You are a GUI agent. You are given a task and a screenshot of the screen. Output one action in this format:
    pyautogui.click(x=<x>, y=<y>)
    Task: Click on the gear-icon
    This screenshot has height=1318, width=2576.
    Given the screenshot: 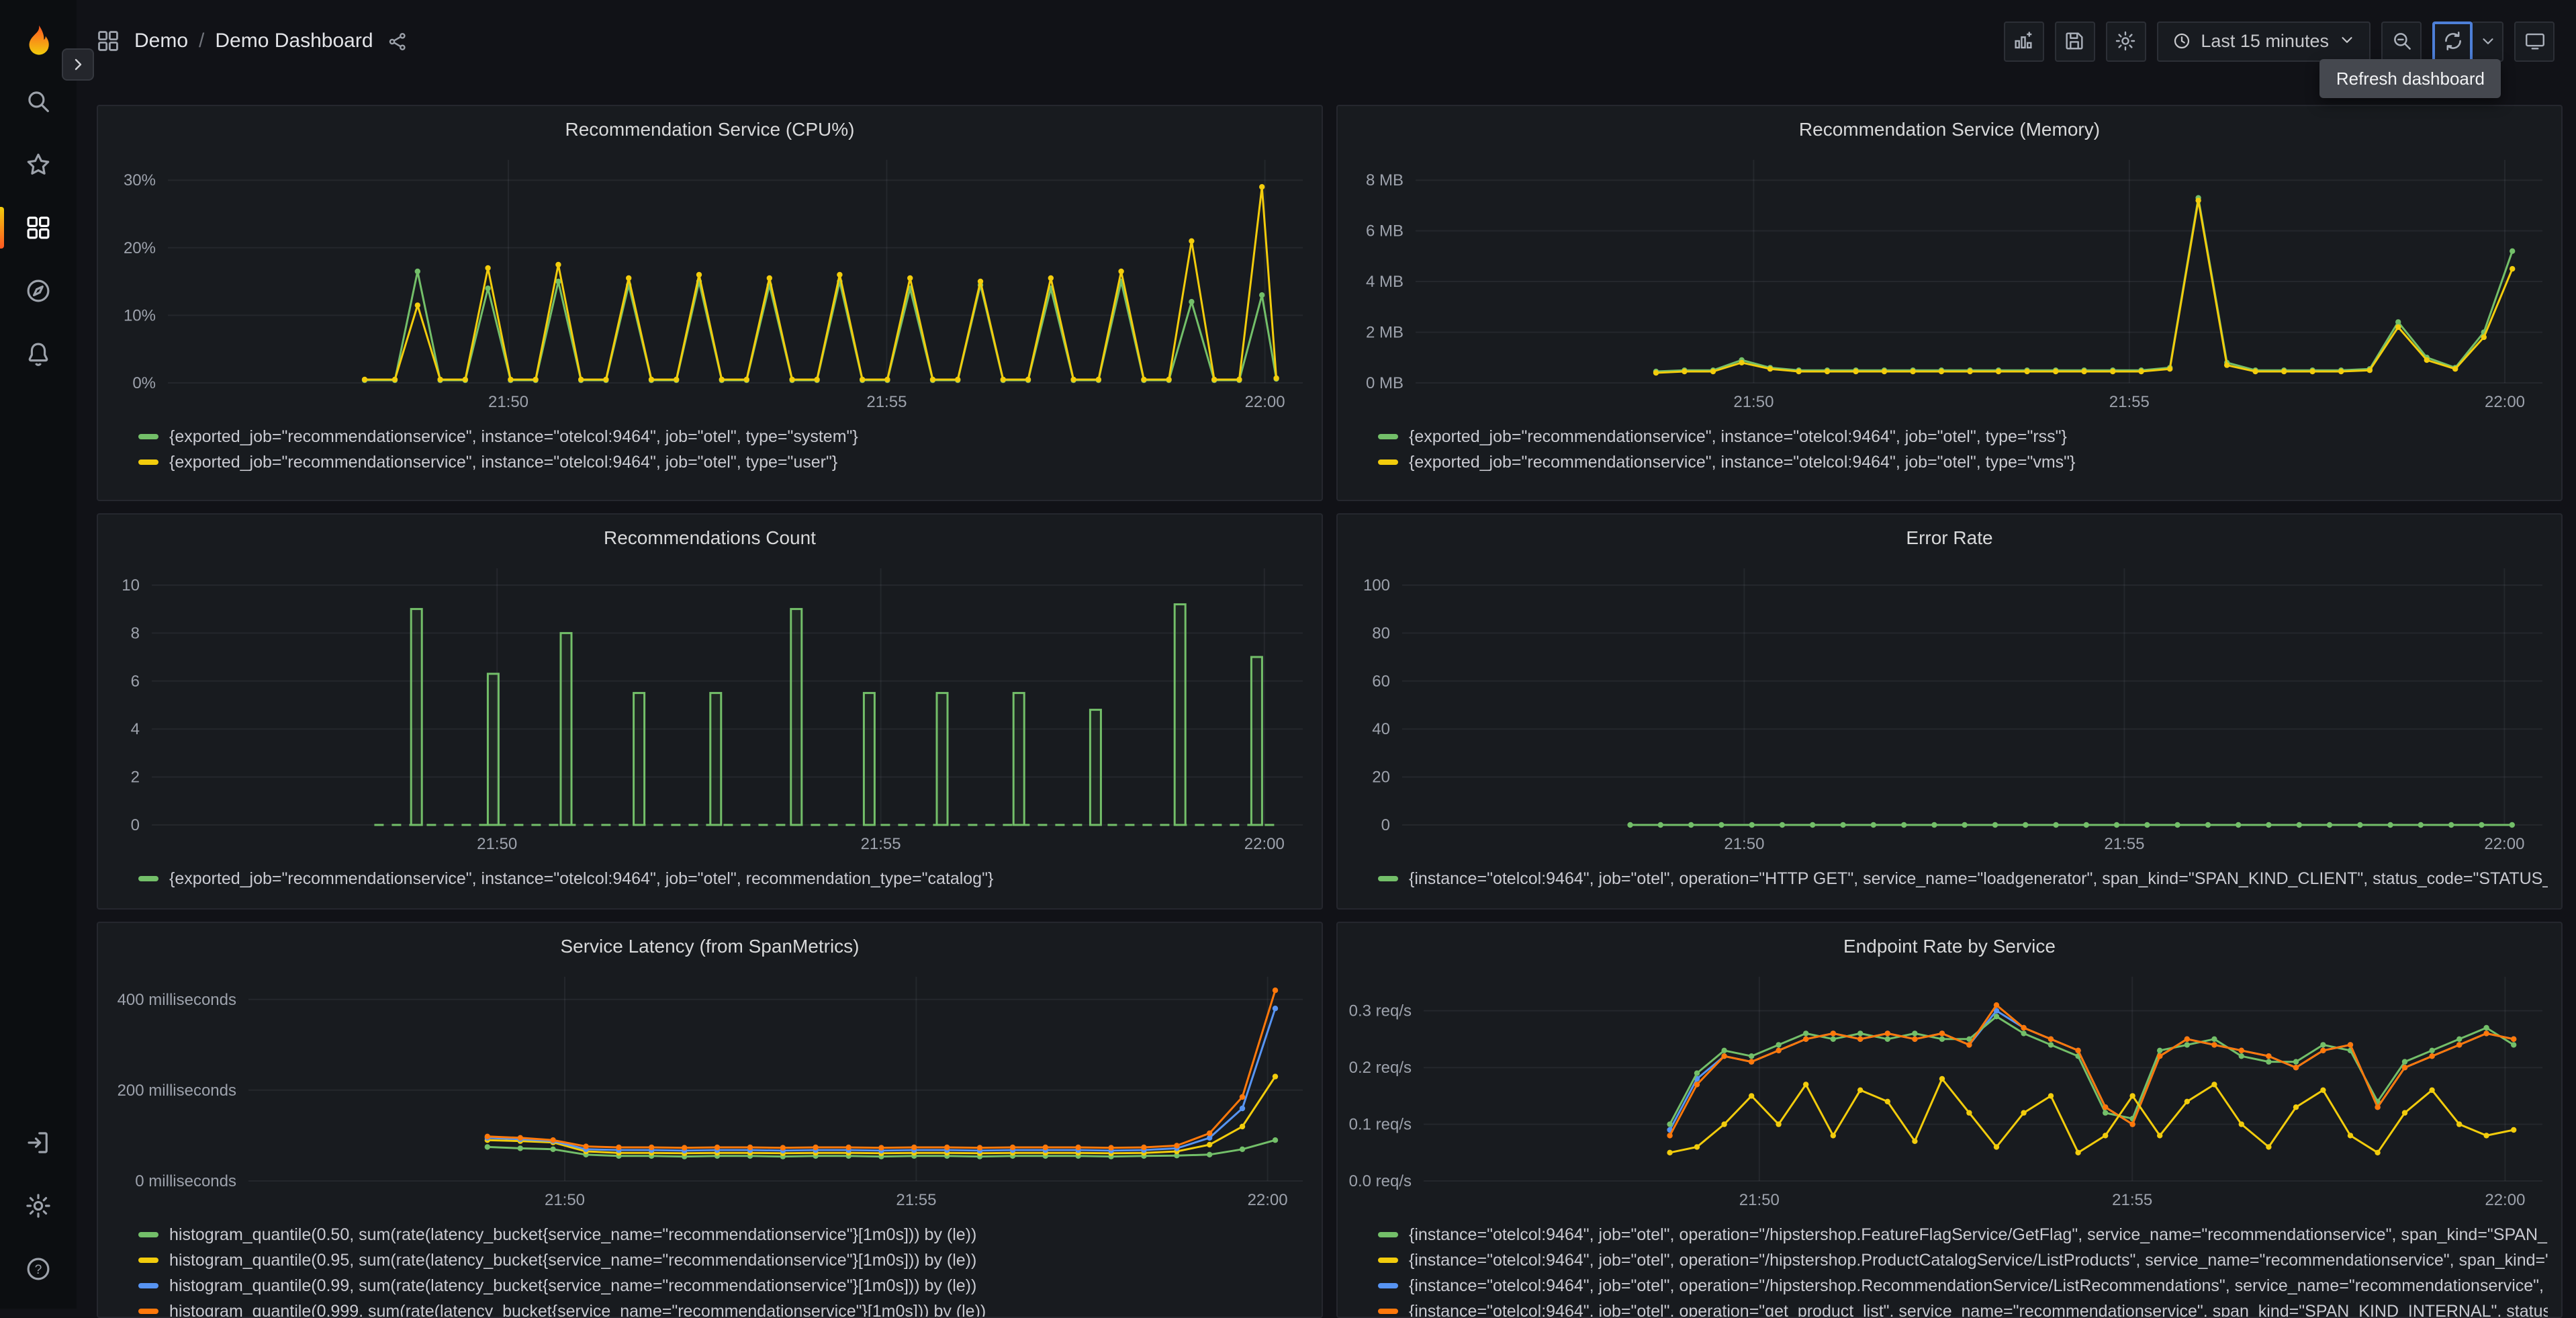 What is the action you would take?
    pyautogui.click(x=2125, y=41)
    